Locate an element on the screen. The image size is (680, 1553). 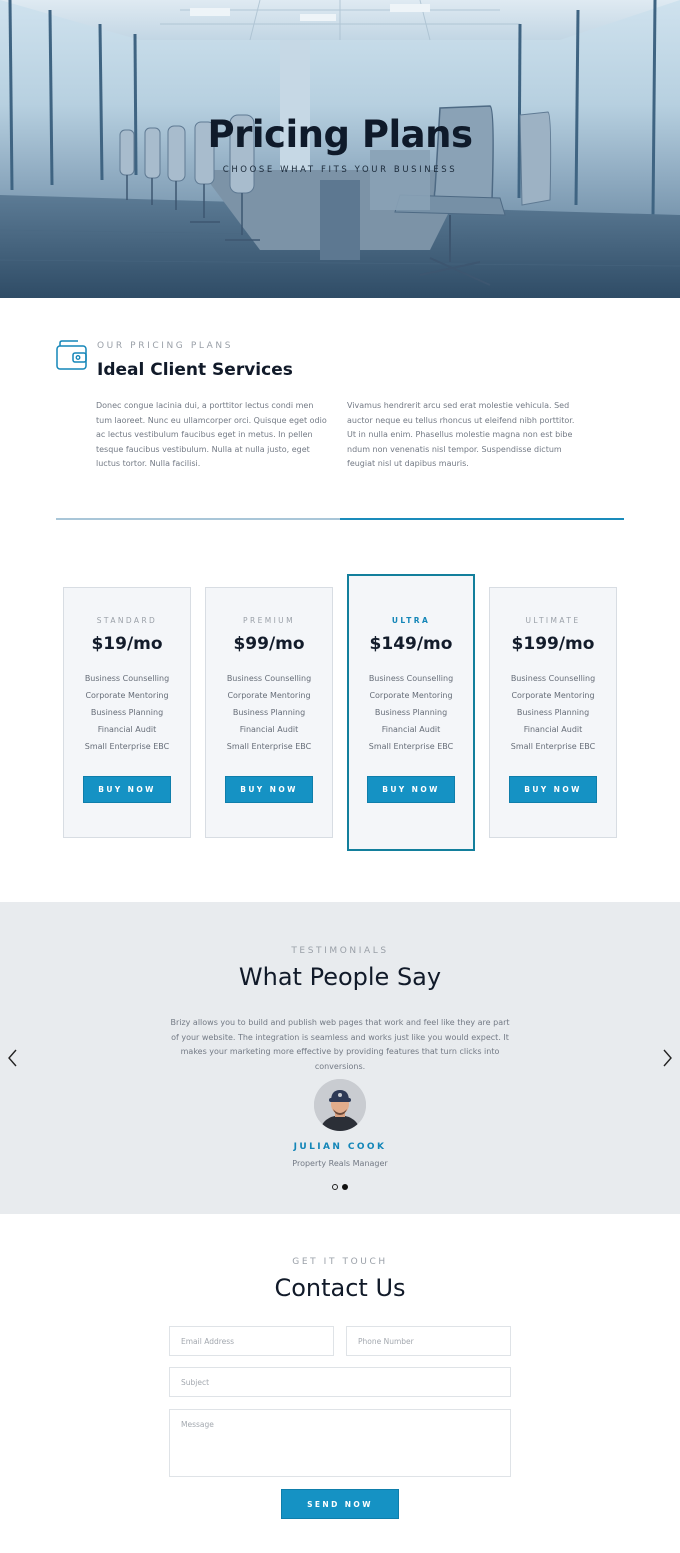
plan-price: $199/mo is located at coordinates (553, 644).